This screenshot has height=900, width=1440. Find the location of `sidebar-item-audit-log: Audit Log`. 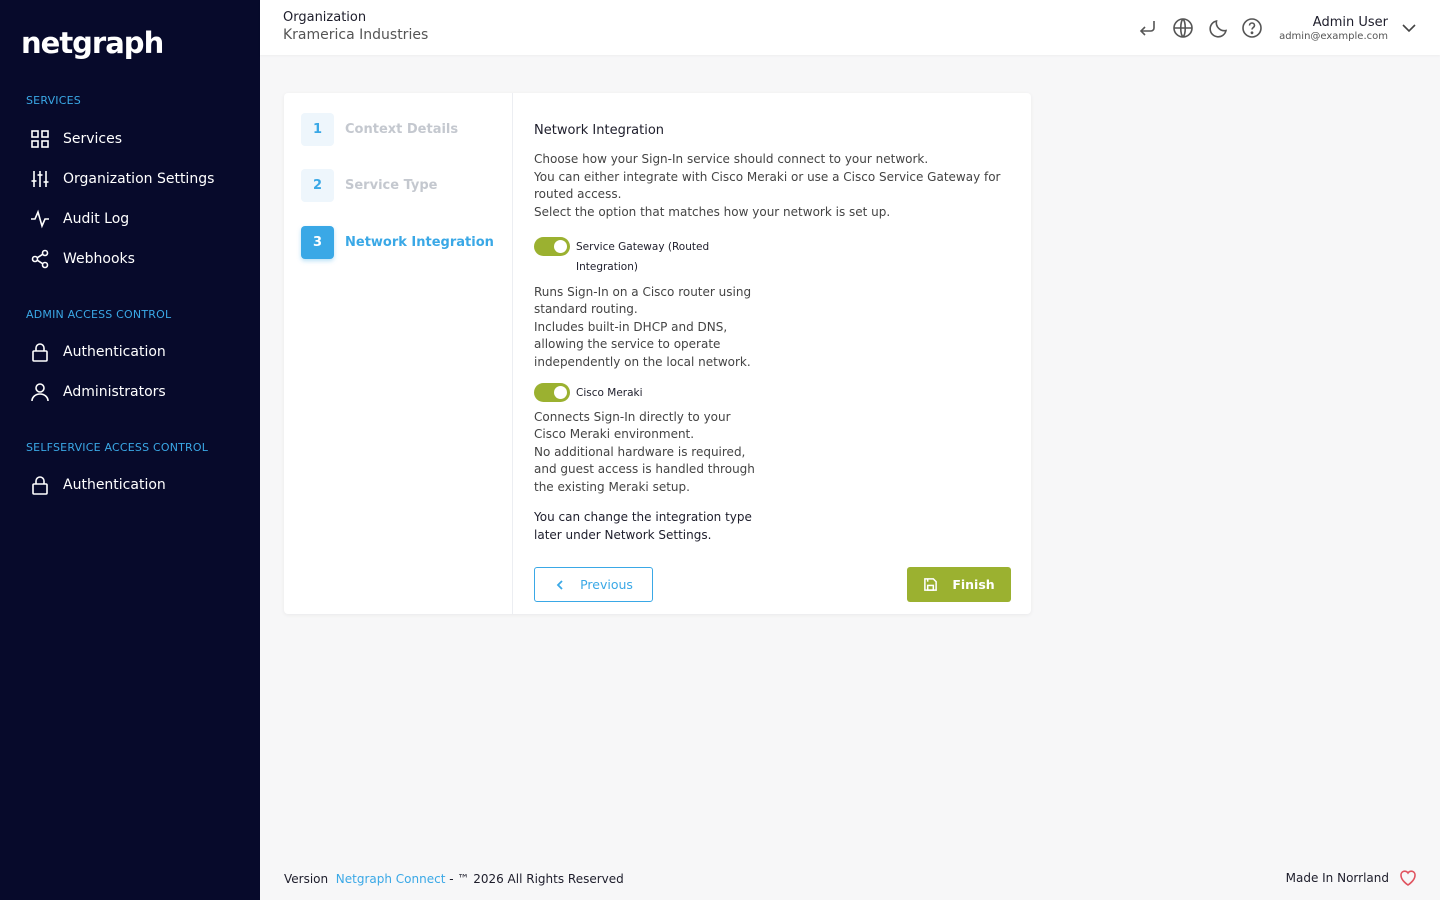

sidebar-item-audit-log: Audit Log is located at coordinates (79, 219).